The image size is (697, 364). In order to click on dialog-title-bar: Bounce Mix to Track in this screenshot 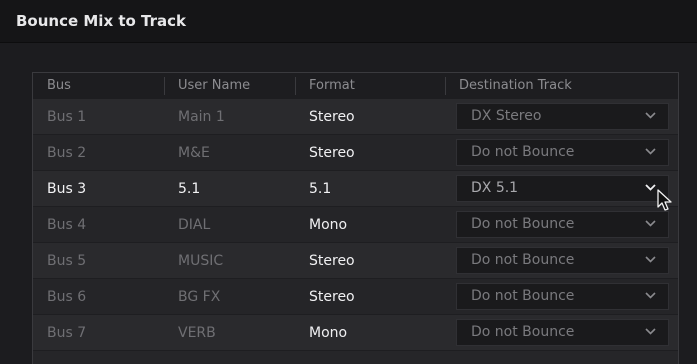, I will do `click(348, 21)`.